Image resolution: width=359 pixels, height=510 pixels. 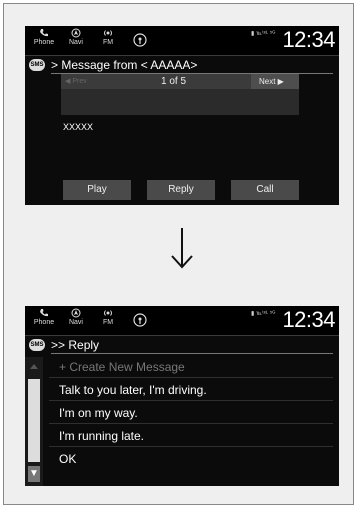 What do you see at coordinates (265, 190) in the screenshot?
I see `call-button: Call` at bounding box center [265, 190].